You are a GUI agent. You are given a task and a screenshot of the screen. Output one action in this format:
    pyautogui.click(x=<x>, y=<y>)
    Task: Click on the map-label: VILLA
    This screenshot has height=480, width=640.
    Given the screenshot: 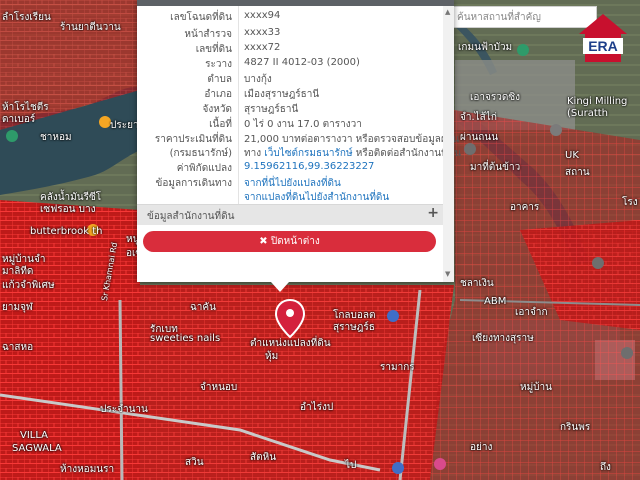 What is the action you would take?
    pyautogui.click(x=34, y=435)
    